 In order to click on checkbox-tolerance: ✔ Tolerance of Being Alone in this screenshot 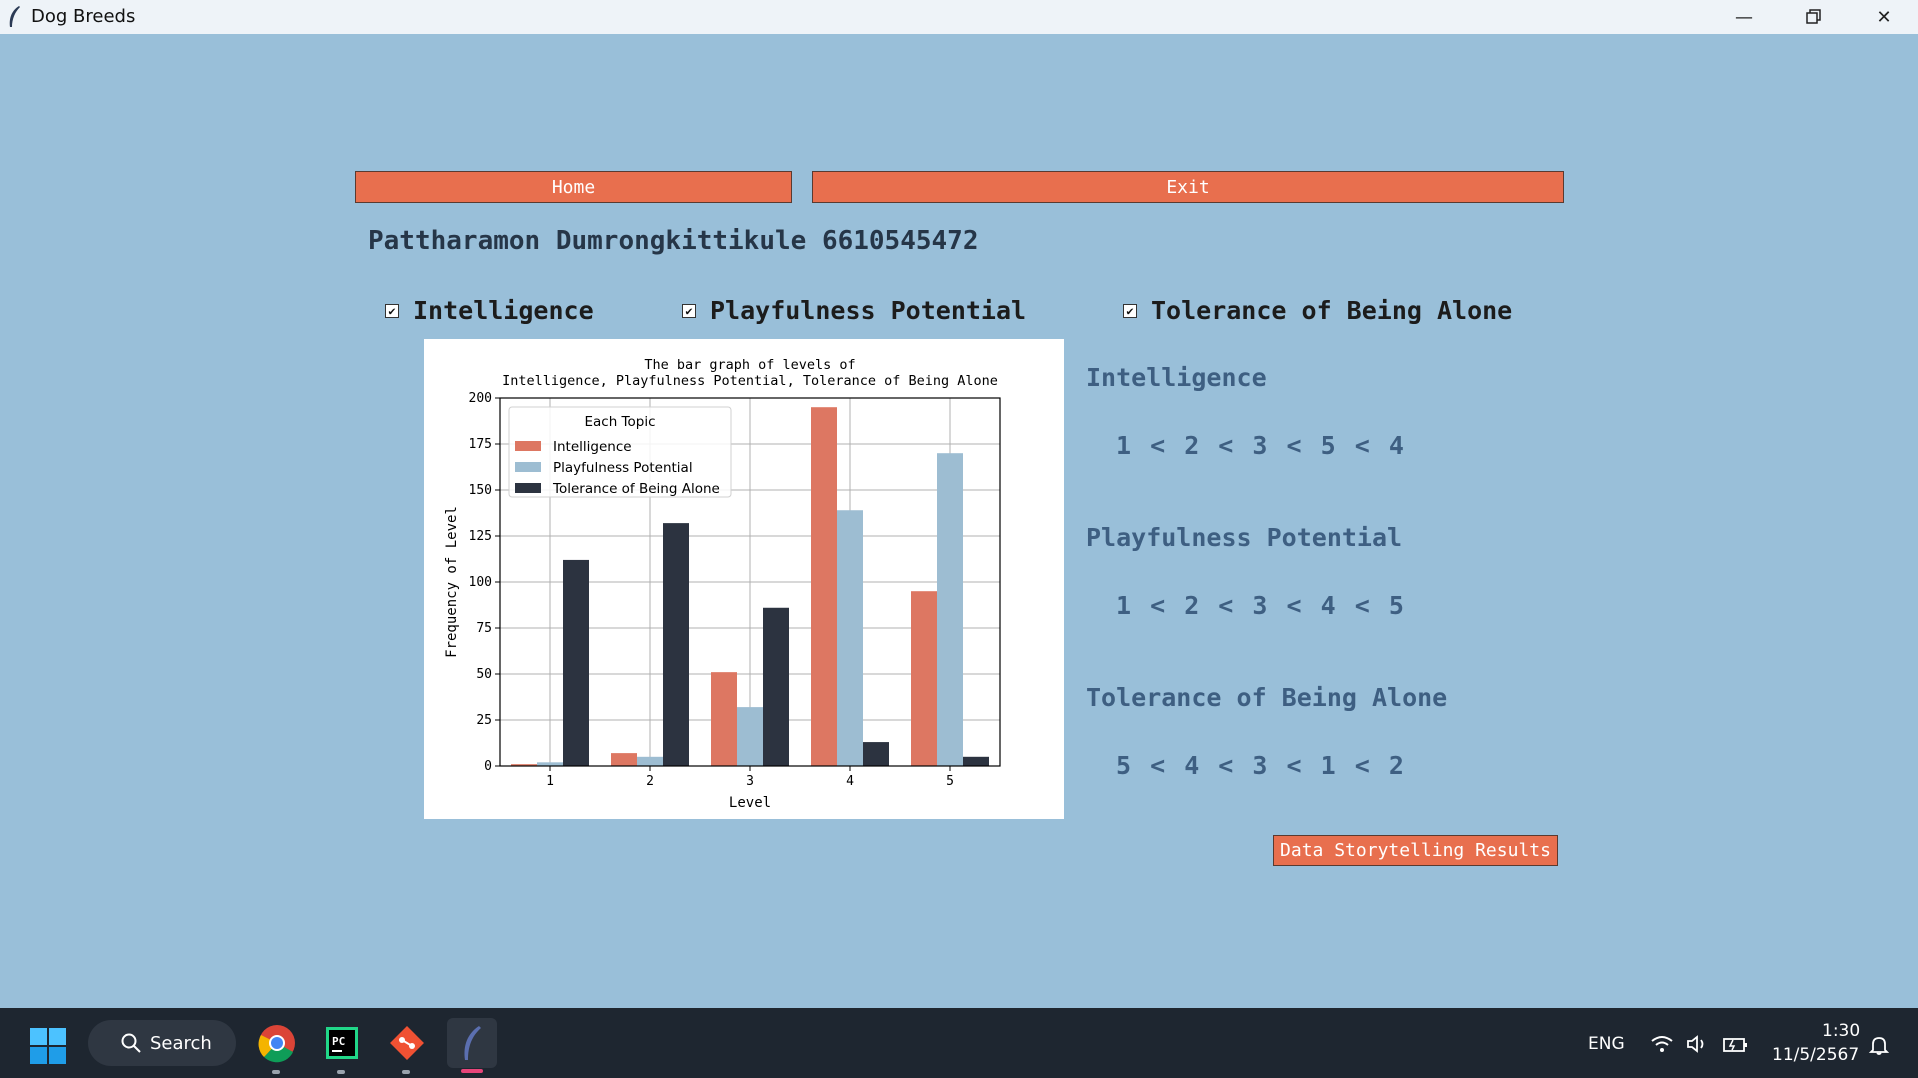, I will do `click(1317, 310)`.